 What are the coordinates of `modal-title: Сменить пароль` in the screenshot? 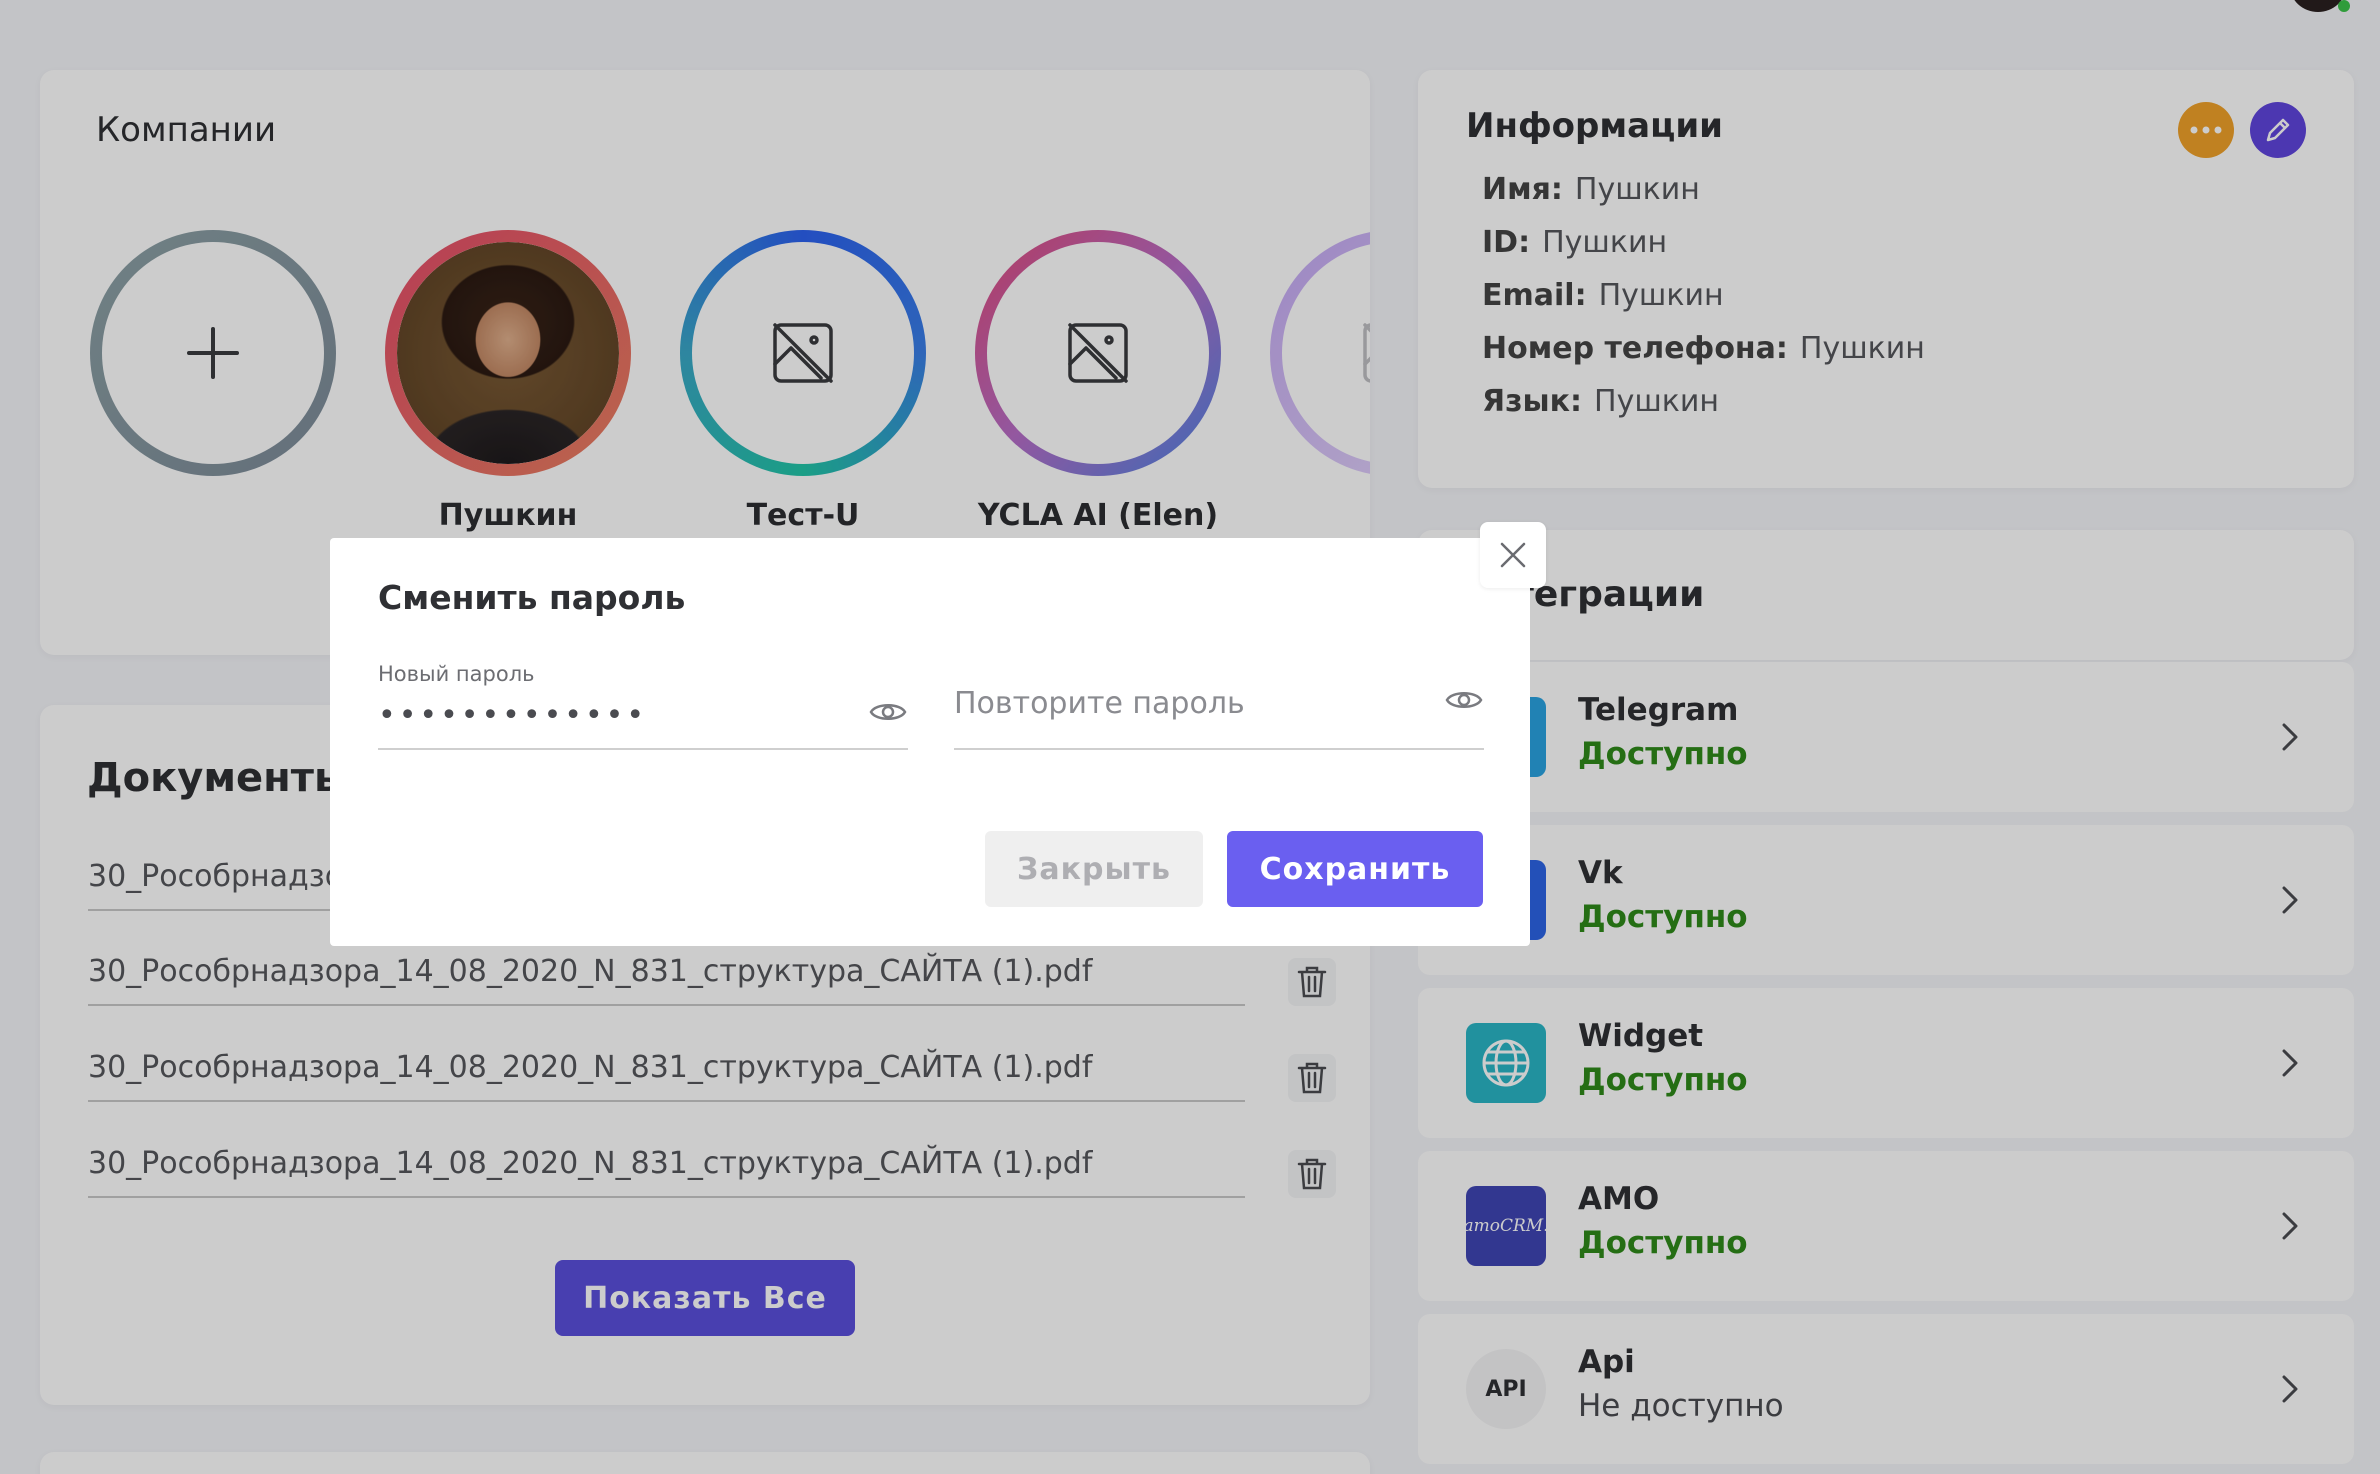 It's located at (532, 597).